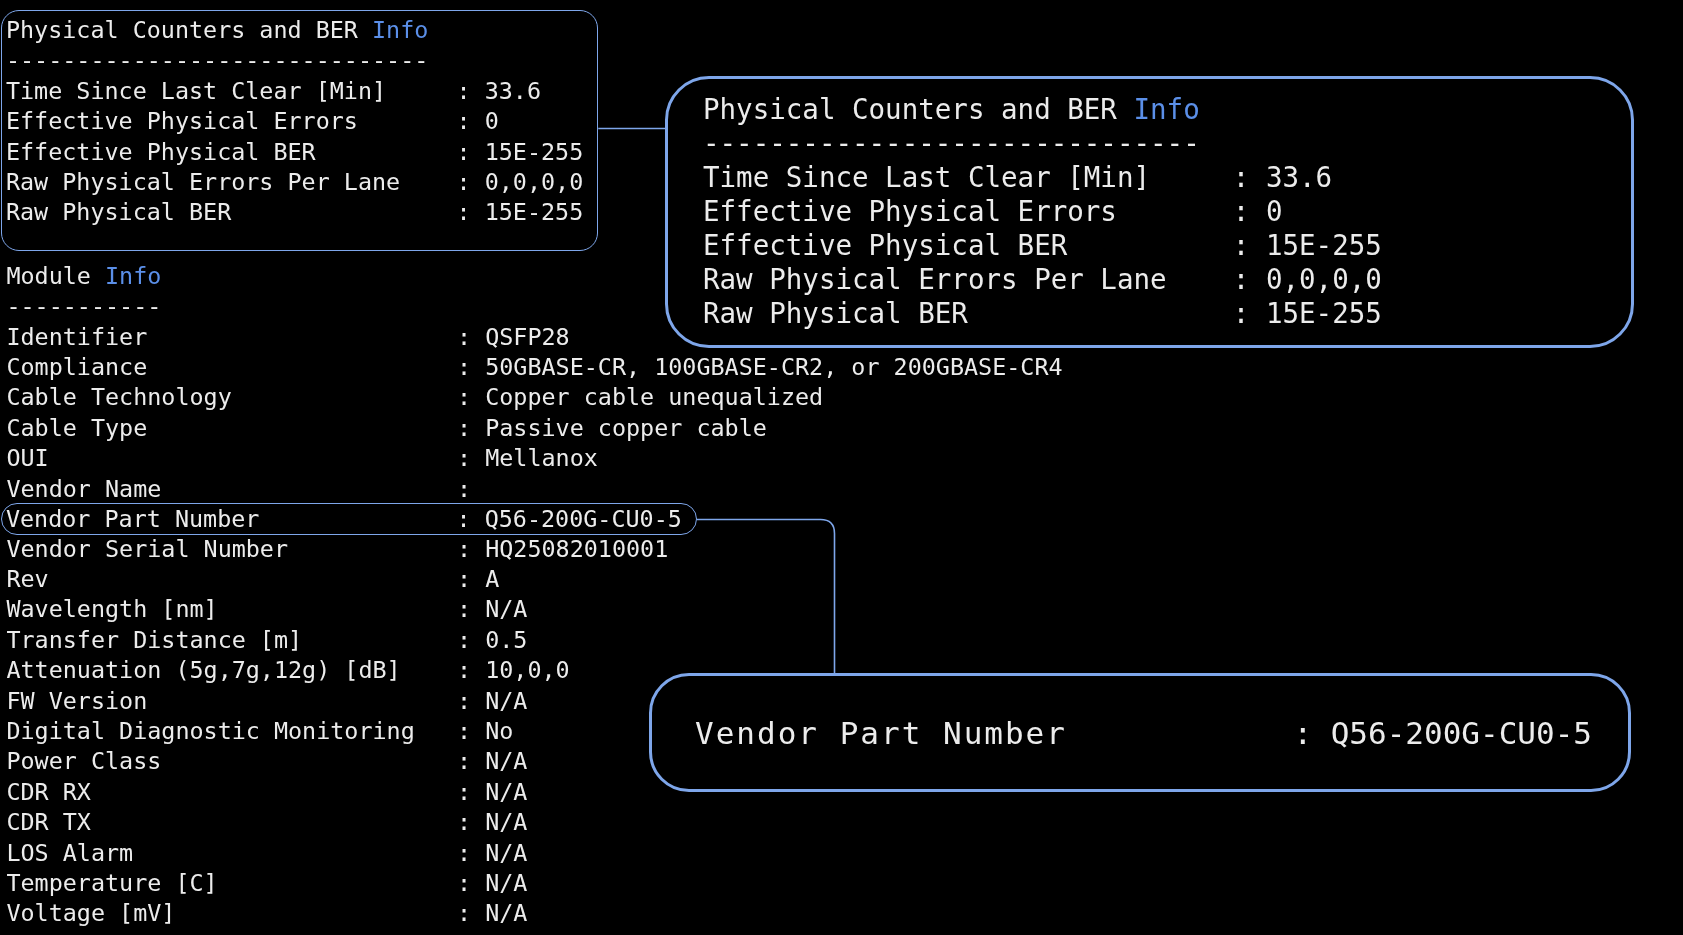 This screenshot has width=1683, height=935. Describe the element at coordinates (626, 428) in the screenshot. I see `field-value: Passive copper cable` at that location.